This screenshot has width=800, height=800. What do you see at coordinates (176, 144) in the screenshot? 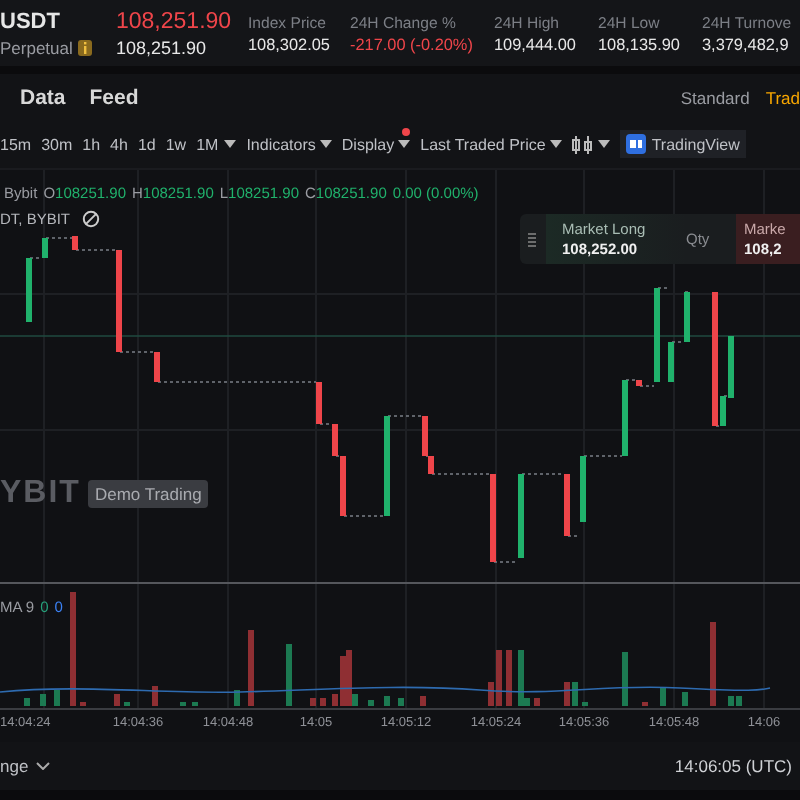
I see `interval-button: 1w` at bounding box center [176, 144].